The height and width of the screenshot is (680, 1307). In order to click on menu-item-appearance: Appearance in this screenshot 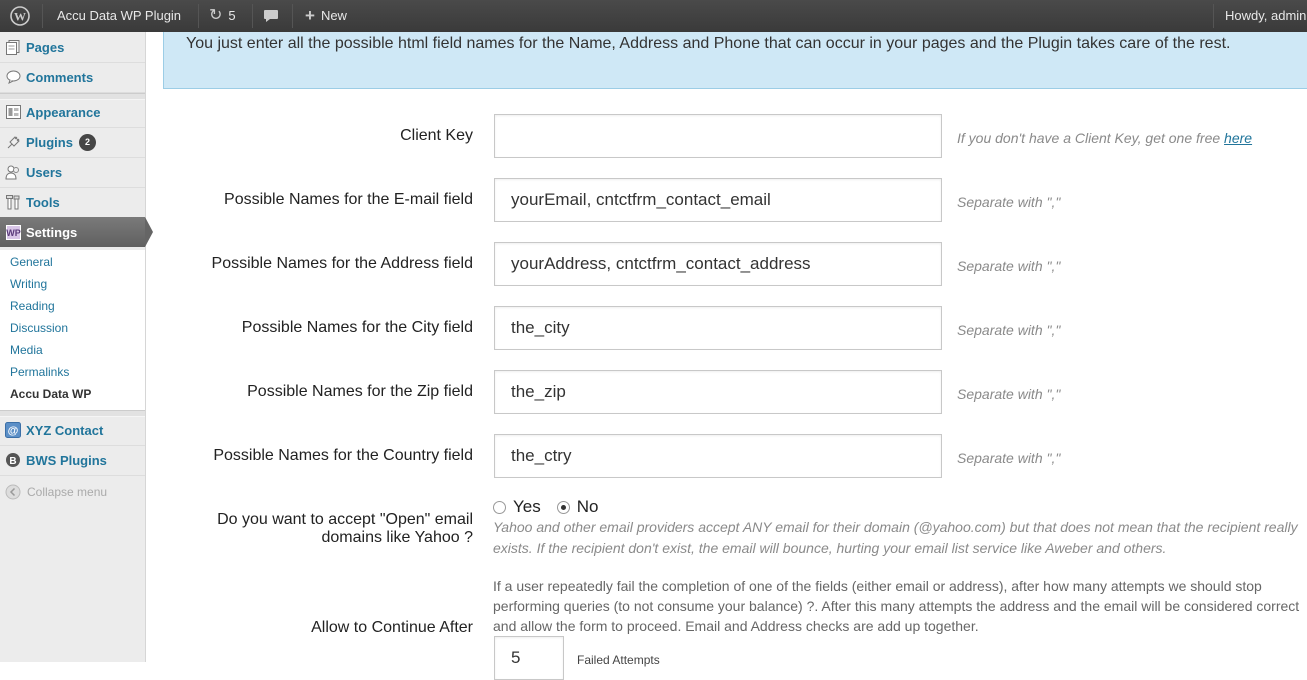, I will do `click(72, 112)`.